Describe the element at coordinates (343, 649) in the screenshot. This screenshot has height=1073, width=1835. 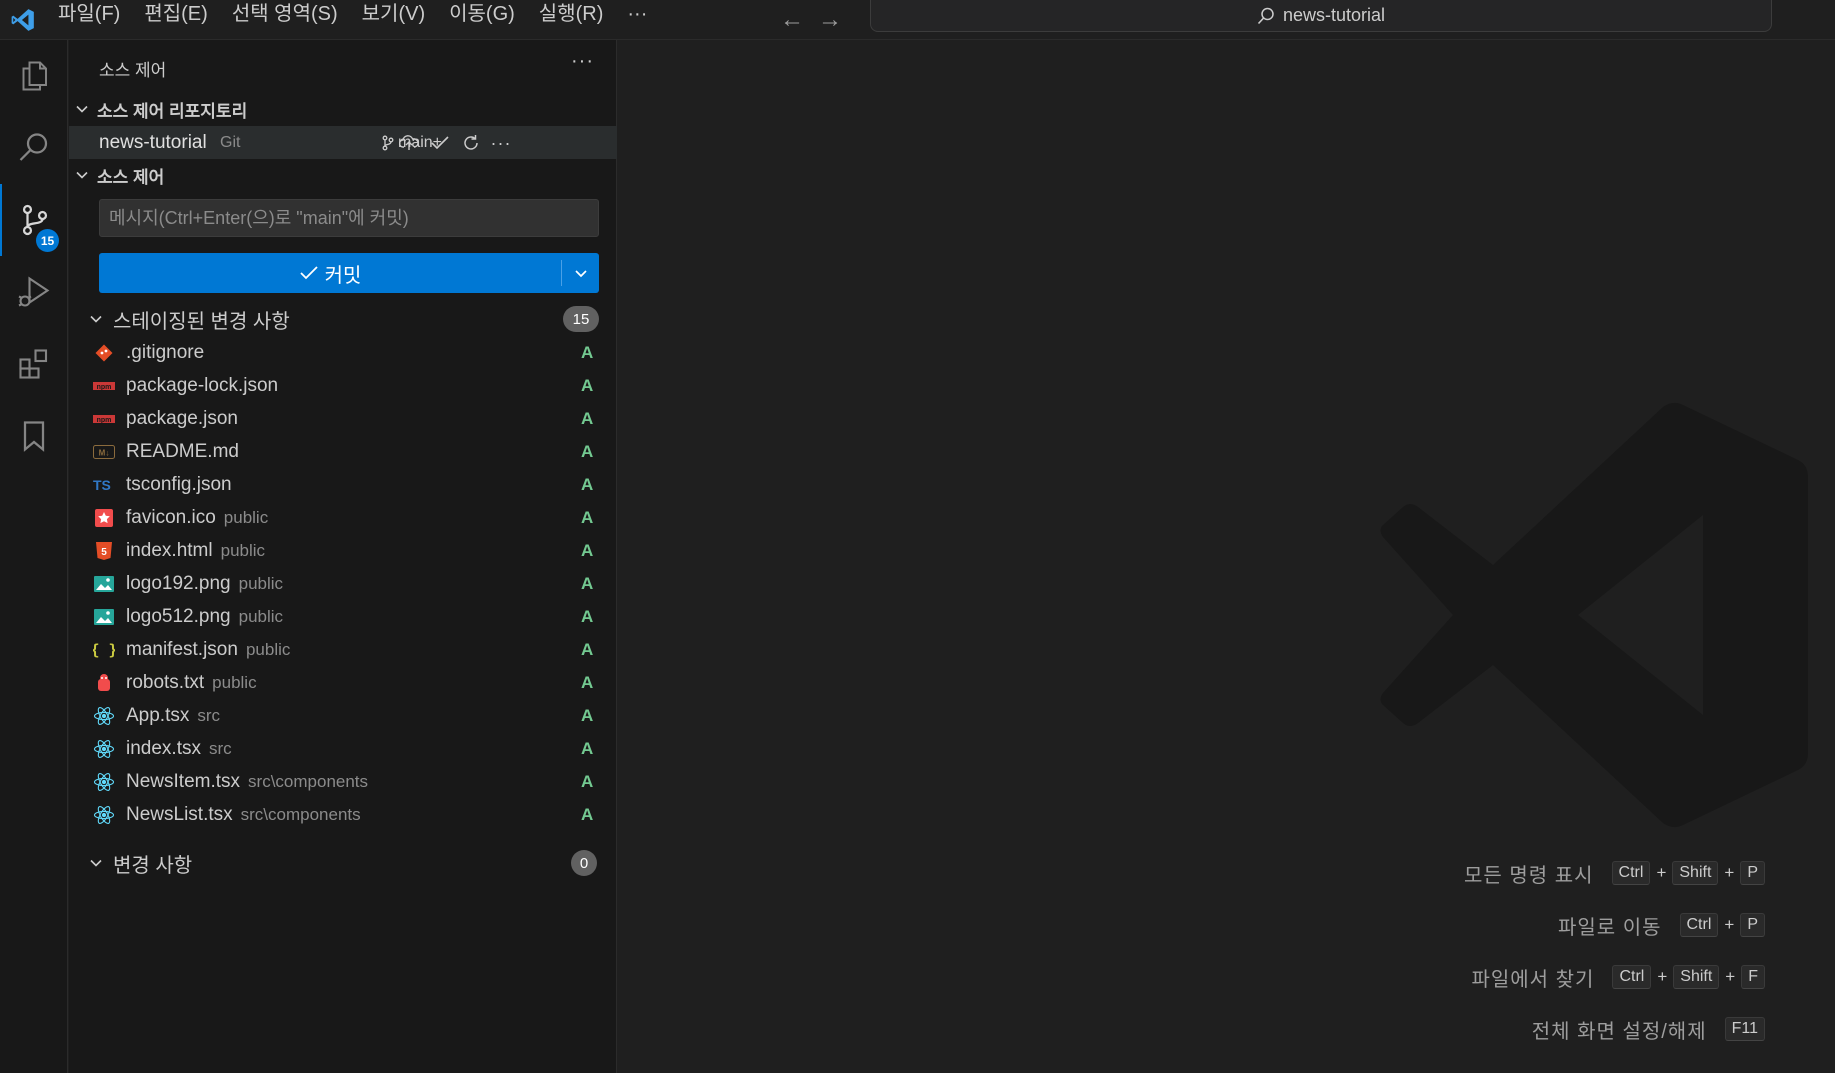
I see `staged-file-item: { } manifest.json public A` at that location.